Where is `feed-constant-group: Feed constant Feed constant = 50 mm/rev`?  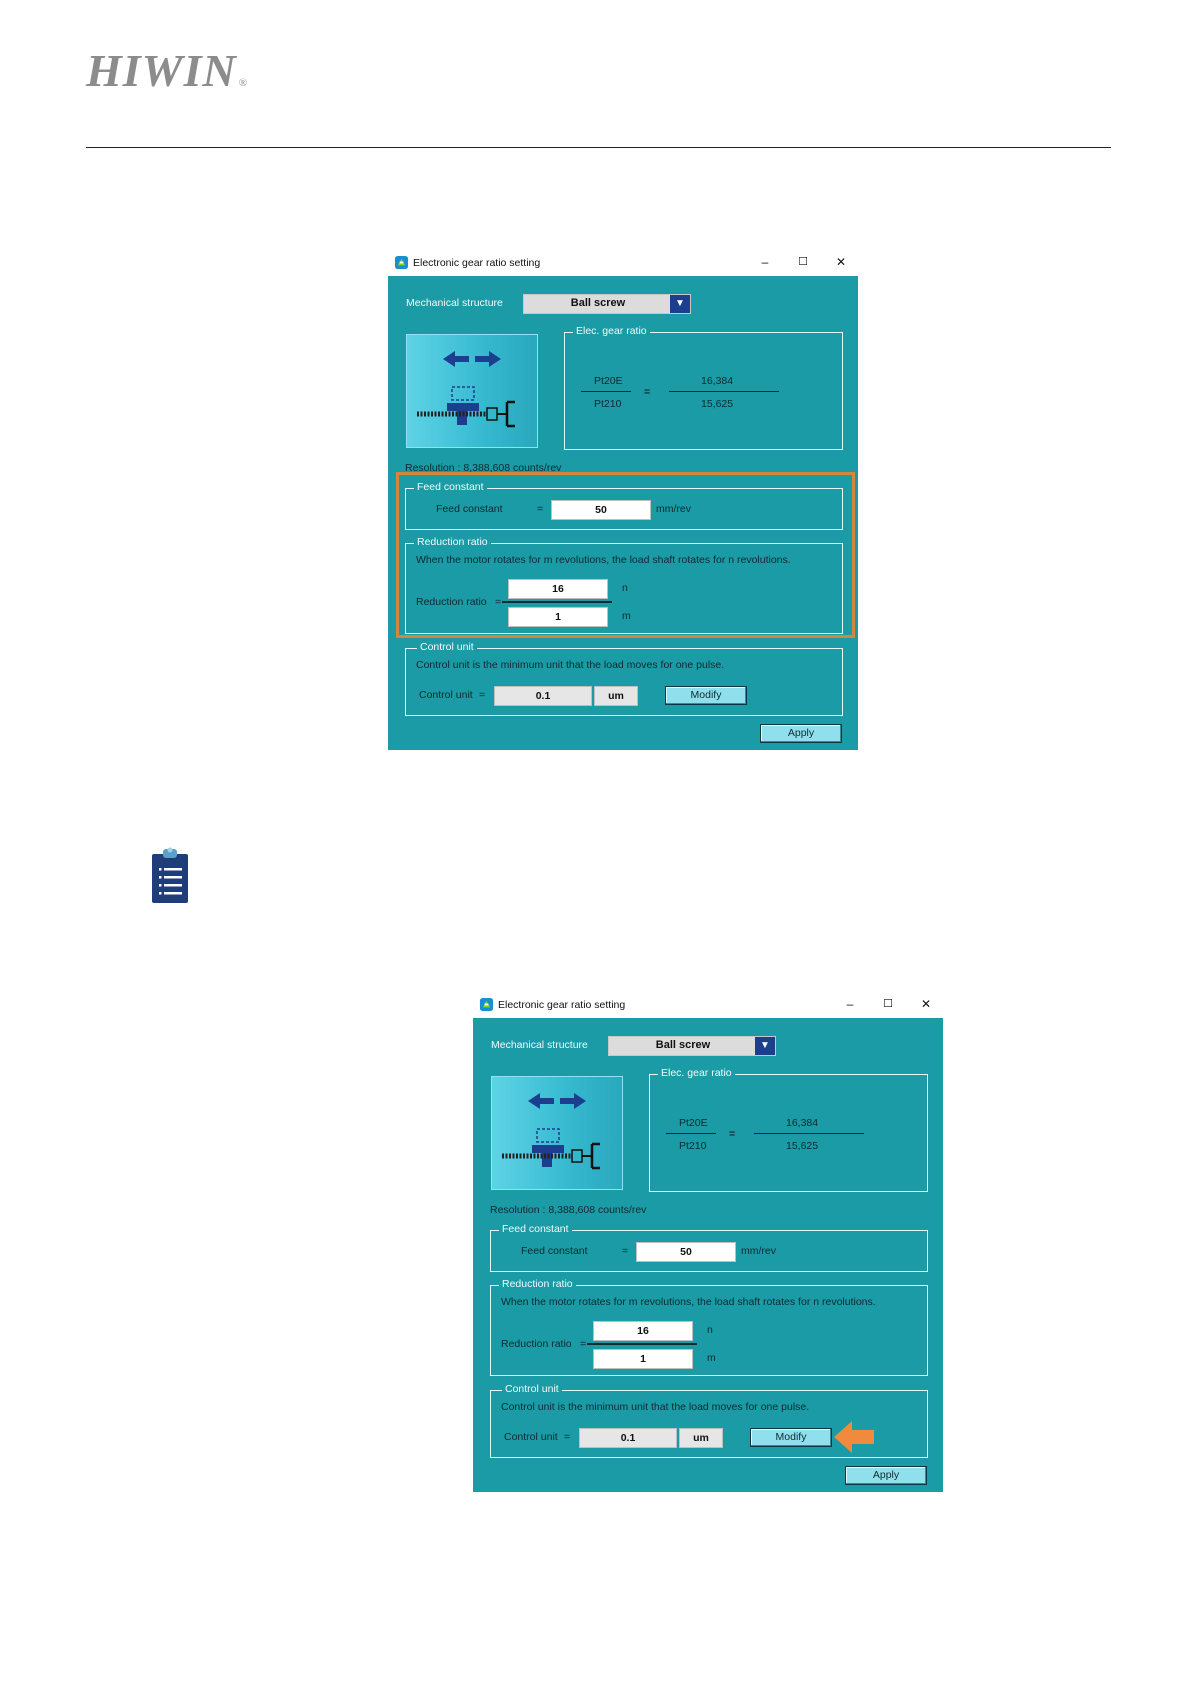
feed-constant-group: Feed constant Feed constant = 50 mm/rev is located at coordinates (709, 1247).